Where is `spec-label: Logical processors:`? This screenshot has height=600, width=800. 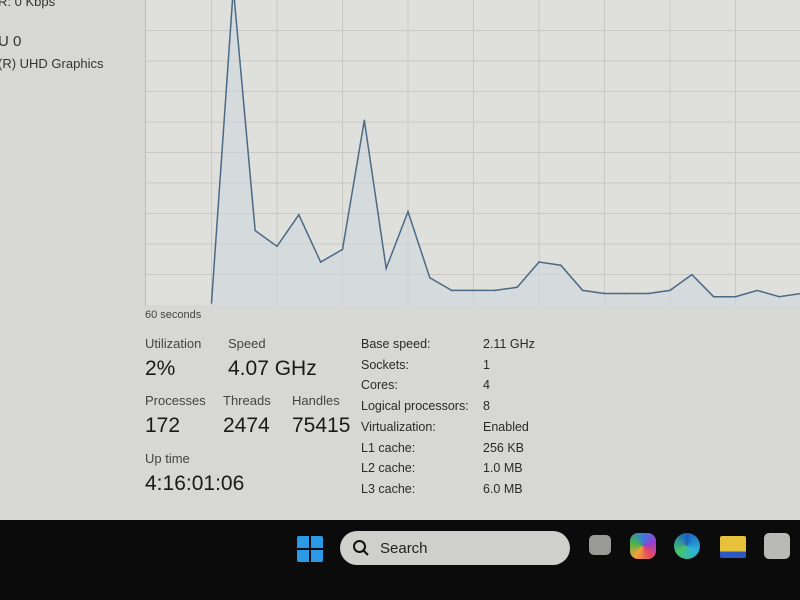 spec-label: Logical processors: is located at coordinates (415, 406).